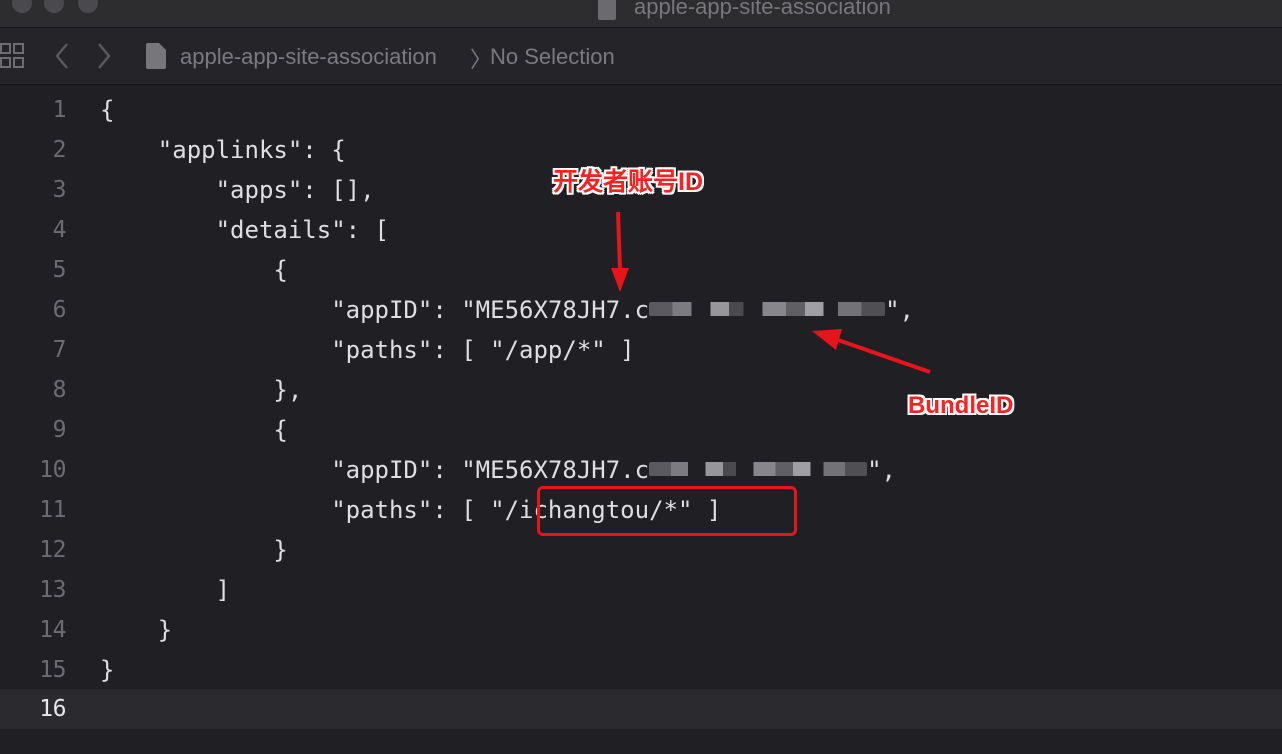  Describe the element at coordinates (59, 190) in the screenshot. I see `line-number: 3` at that location.